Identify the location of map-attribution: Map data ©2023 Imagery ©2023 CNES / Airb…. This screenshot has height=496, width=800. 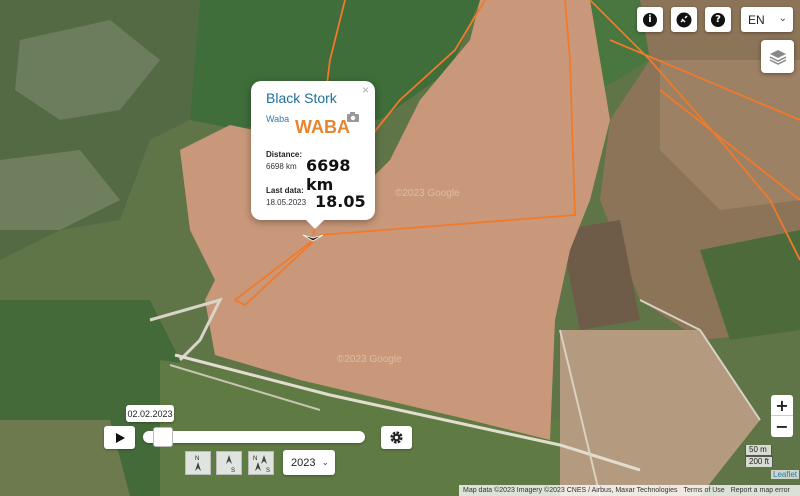
(629, 490).